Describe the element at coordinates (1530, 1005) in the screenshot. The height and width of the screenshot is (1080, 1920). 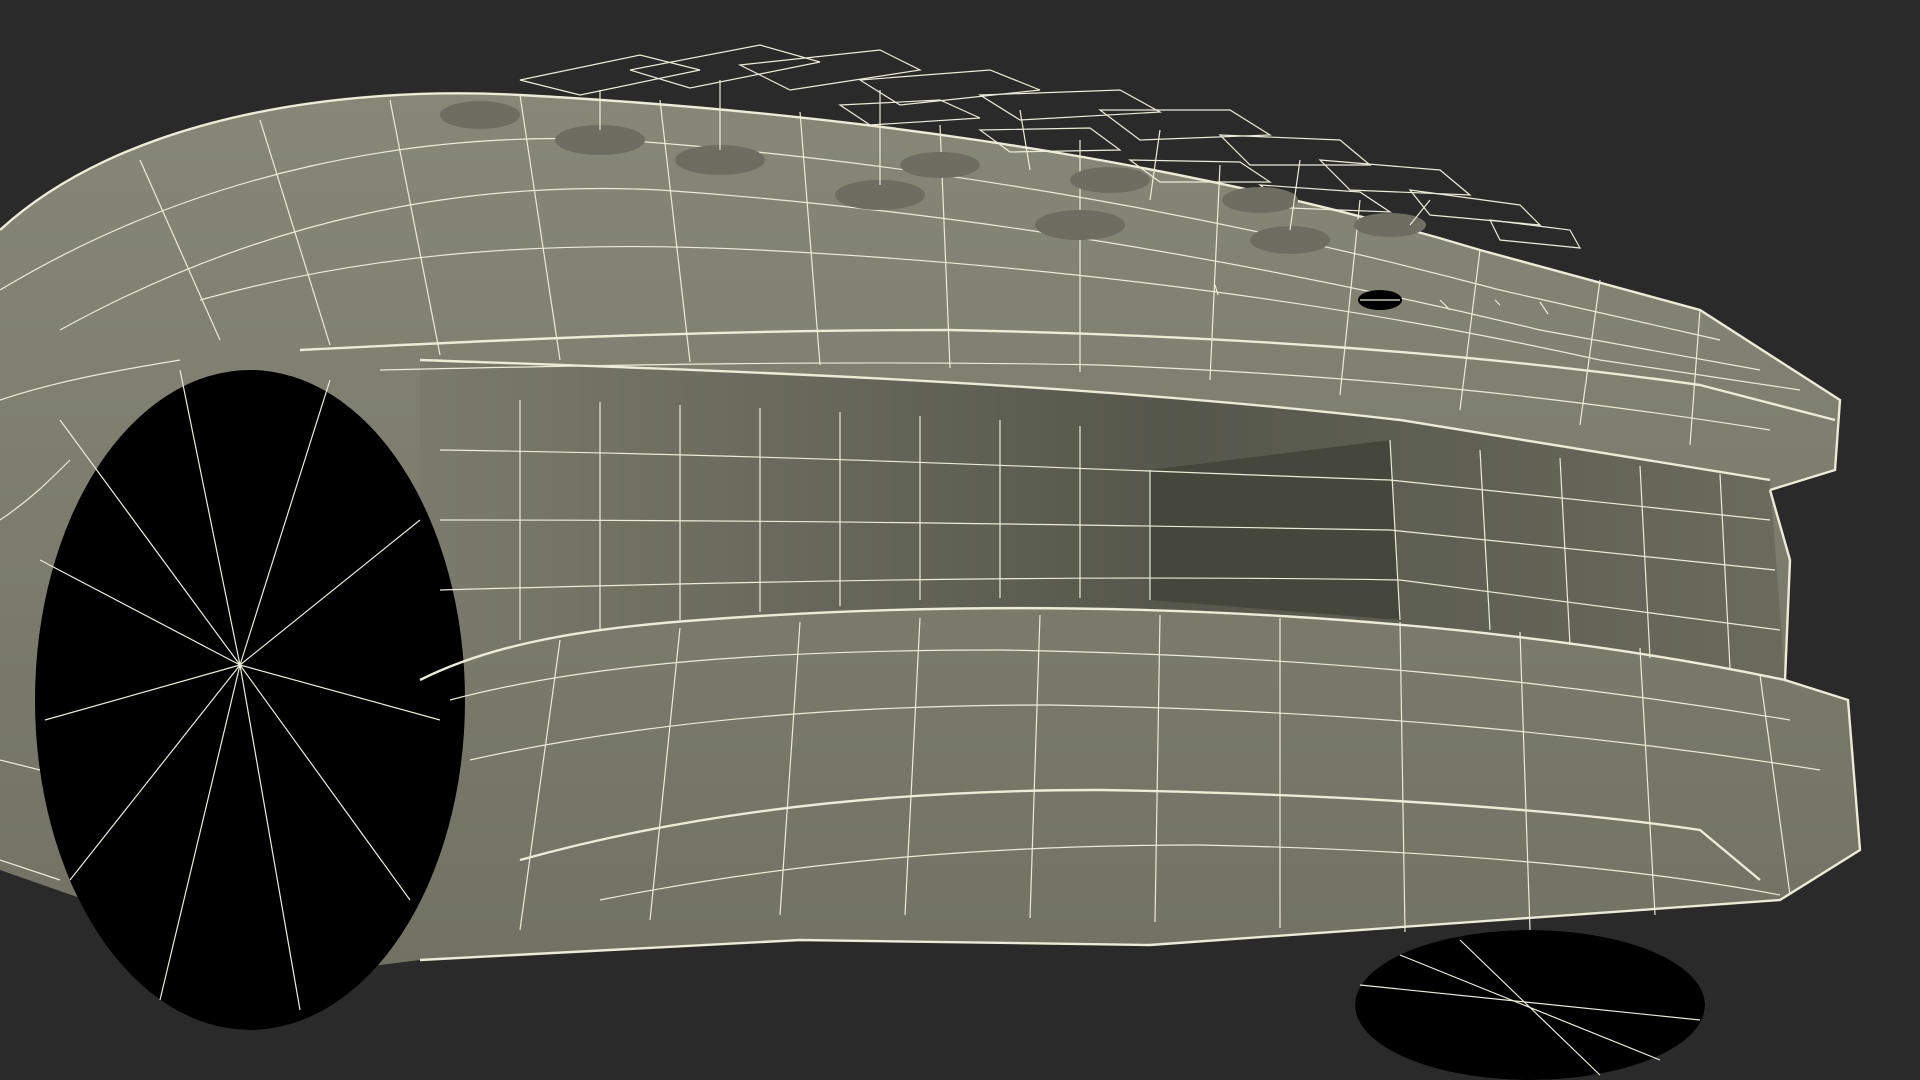
I see `rear-right-wheel` at that location.